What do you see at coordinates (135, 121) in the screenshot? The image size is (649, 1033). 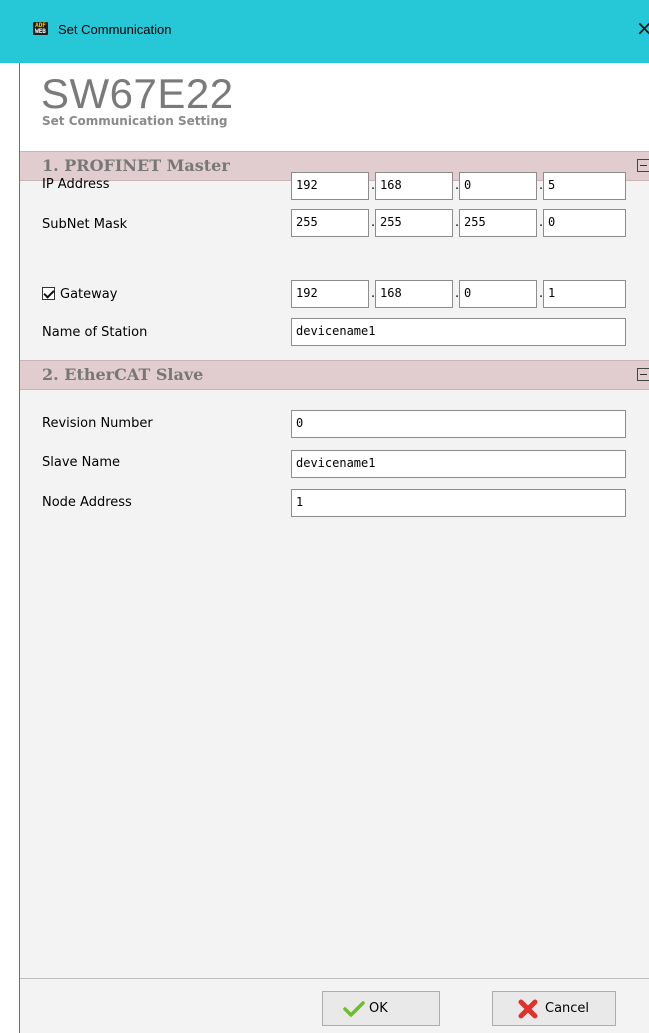 I see `page-subtitle: Set Communication Setting` at bounding box center [135, 121].